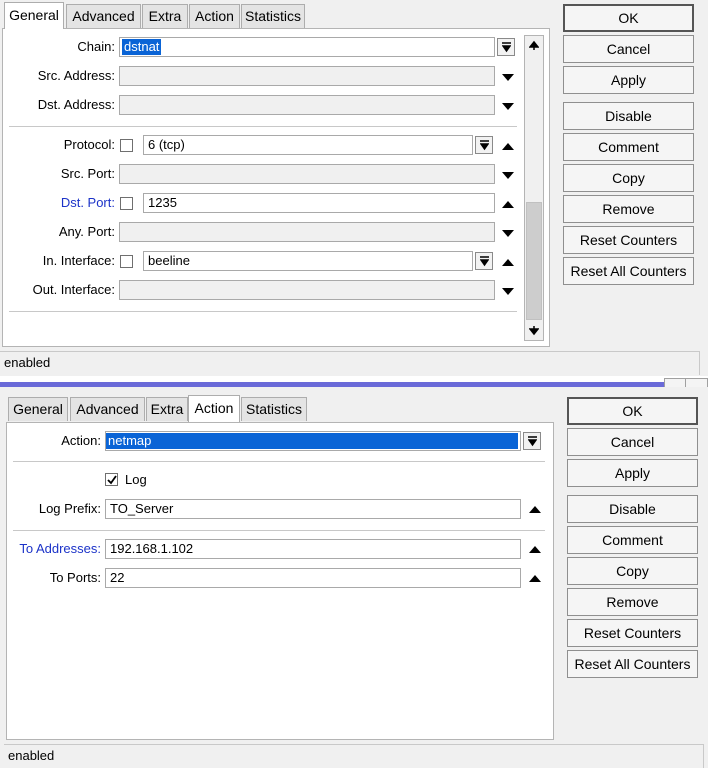  What do you see at coordinates (307, 290) in the screenshot?
I see `out-interface-field` at bounding box center [307, 290].